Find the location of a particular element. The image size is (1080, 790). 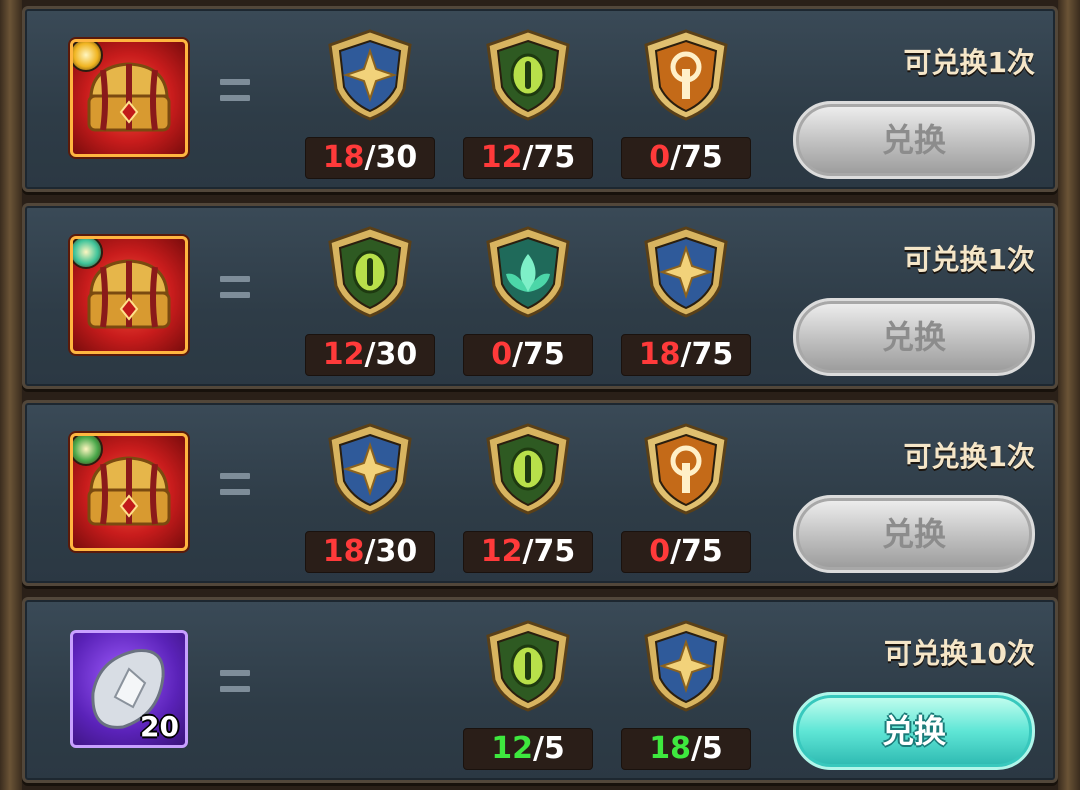

required-material: 12/30 is located at coordinates (370, 306).